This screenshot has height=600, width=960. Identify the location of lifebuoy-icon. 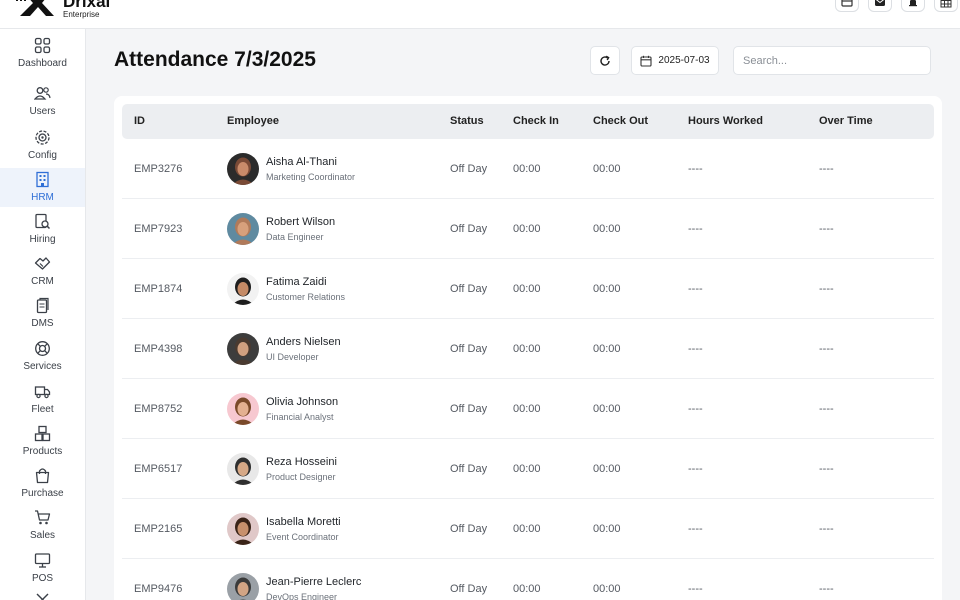
(42, 348).